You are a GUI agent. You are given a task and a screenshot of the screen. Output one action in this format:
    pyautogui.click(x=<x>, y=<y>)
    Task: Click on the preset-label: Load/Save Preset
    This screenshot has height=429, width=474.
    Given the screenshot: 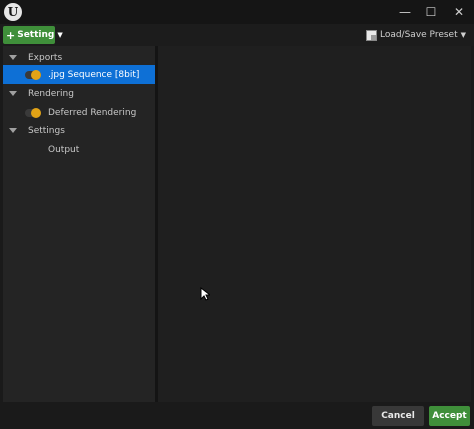 What is the action you would take?
    pyautogui.click(x=418, y=35)
    